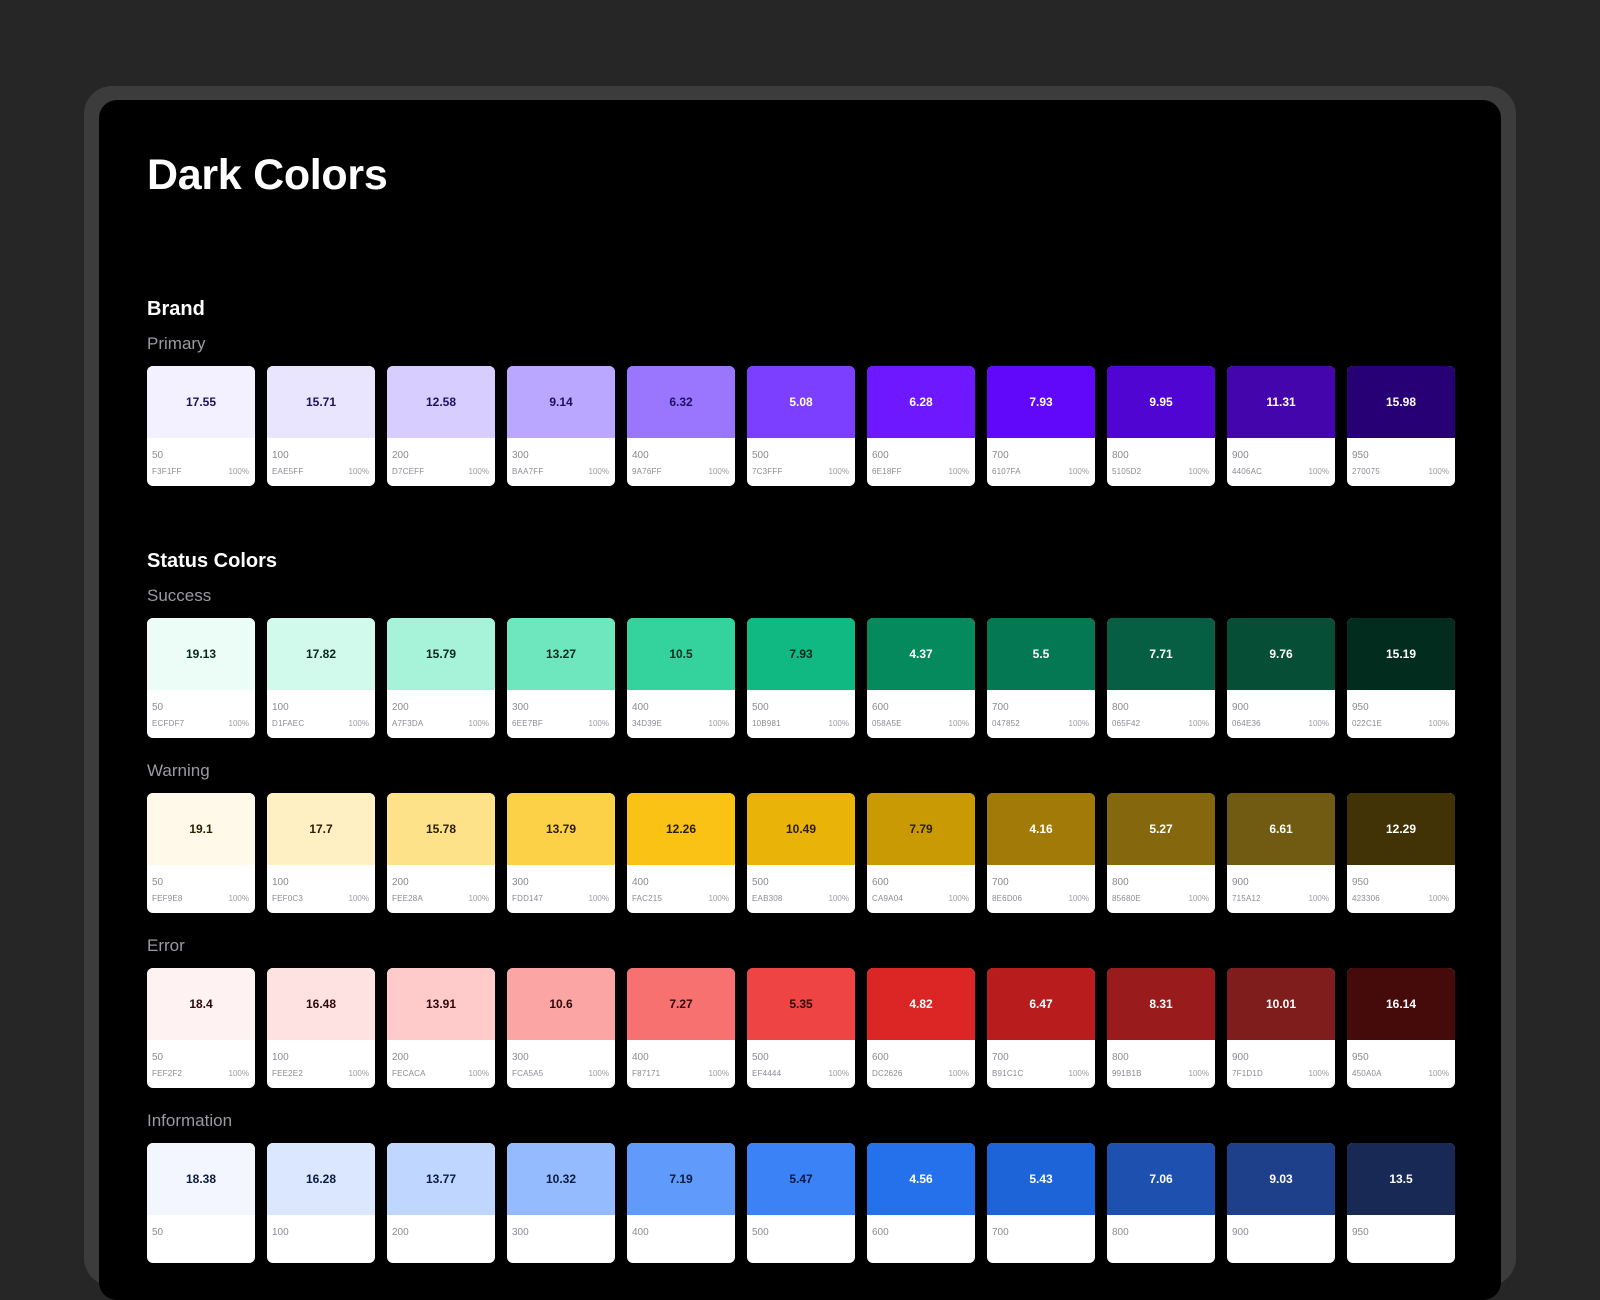 This screenshot has width=1600, height=1300. I want to click on swatch-info: 950 423306 100%, so click(1401, 889).